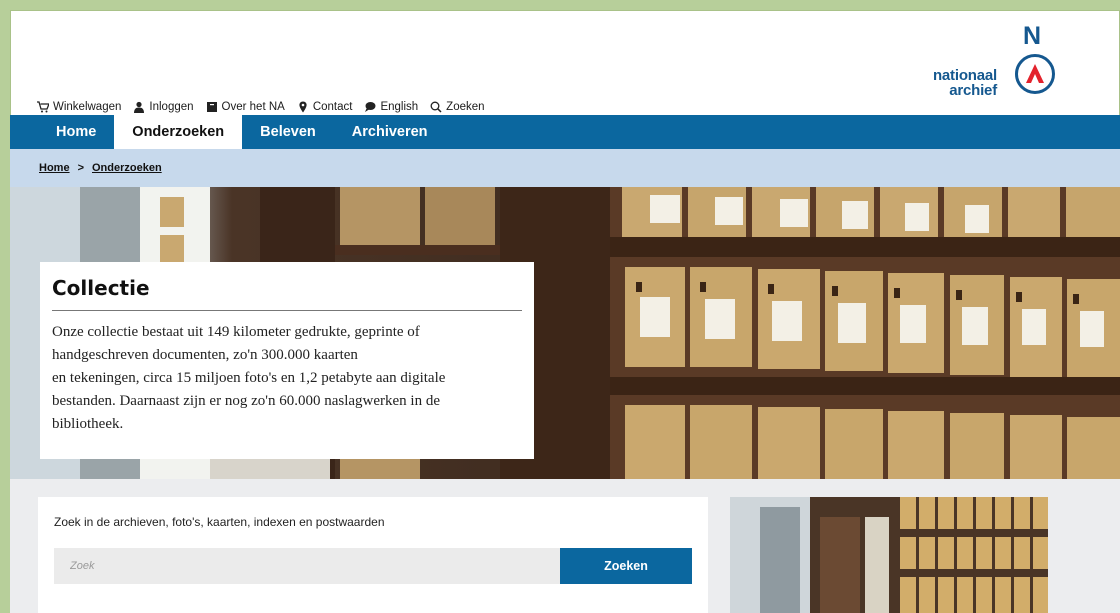 The height and width of the screenshot is (613, 1120). What do you see at coordinates (287, 293) in the screenshot?
I see `hero-title: Collectie` at bounding box center [287, 293].